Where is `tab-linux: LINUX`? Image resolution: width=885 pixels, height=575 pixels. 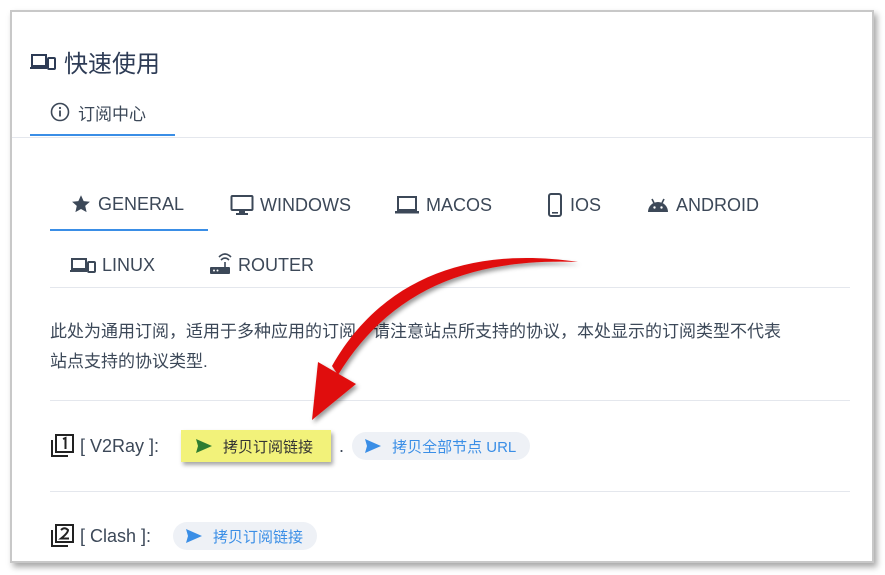
tab-linux: LINUX is located at coordinates (112, 265).